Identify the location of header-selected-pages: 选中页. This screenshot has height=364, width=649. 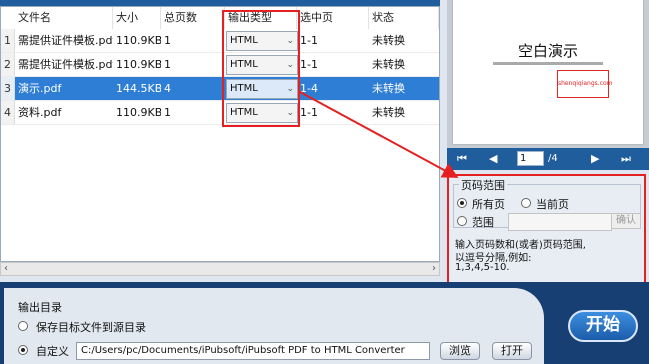
(333, 18).